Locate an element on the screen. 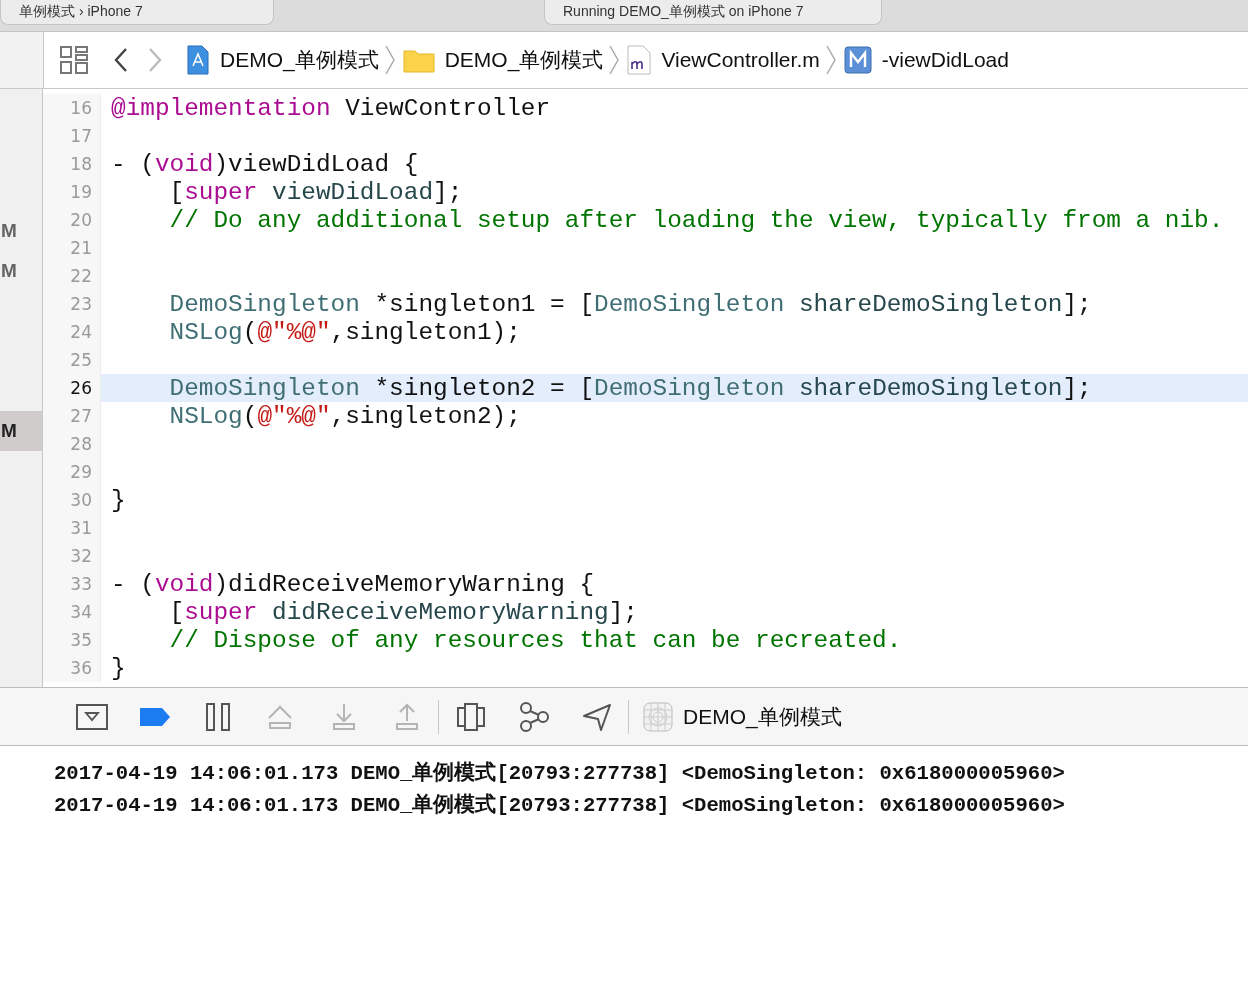 The height and width of the screenshot is (986, 1248). line-number: 23 is located at coordinates (72, 304).